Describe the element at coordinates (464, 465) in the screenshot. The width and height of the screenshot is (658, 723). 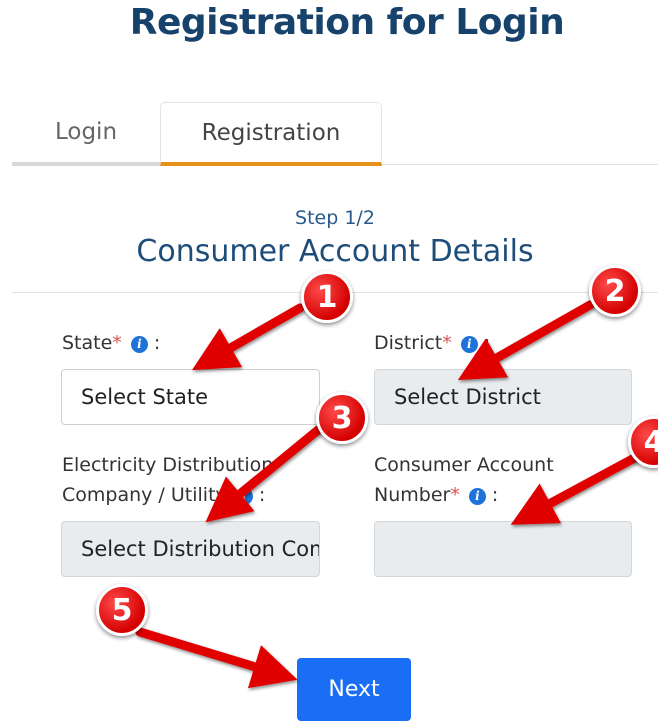
I see `account-number-label-line1: Consumer Account` at that location.